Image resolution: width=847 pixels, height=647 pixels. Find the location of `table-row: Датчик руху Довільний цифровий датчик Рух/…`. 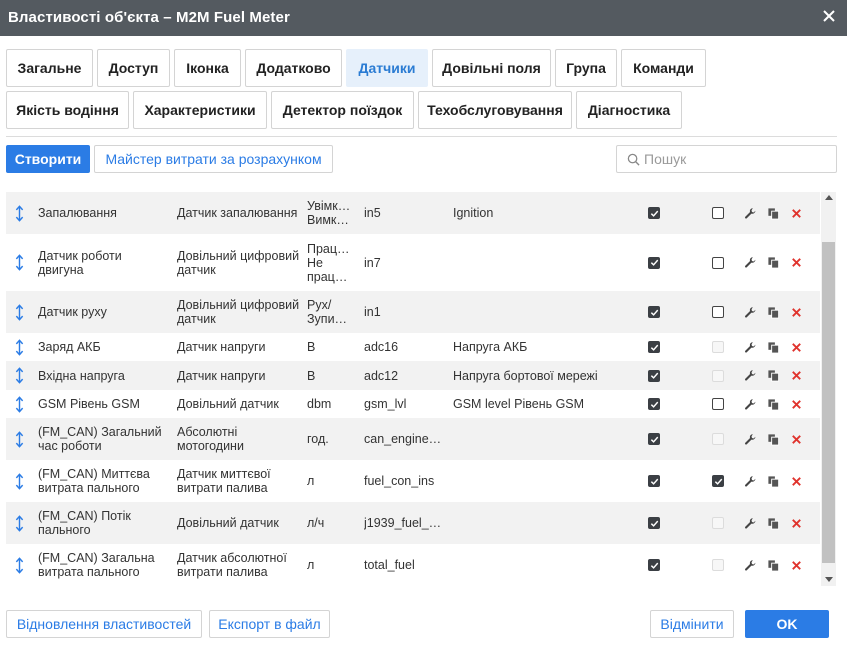

table-row: Датчик руху Довільний цифровий датчик Рух/… is located at coordinates (413, 312).